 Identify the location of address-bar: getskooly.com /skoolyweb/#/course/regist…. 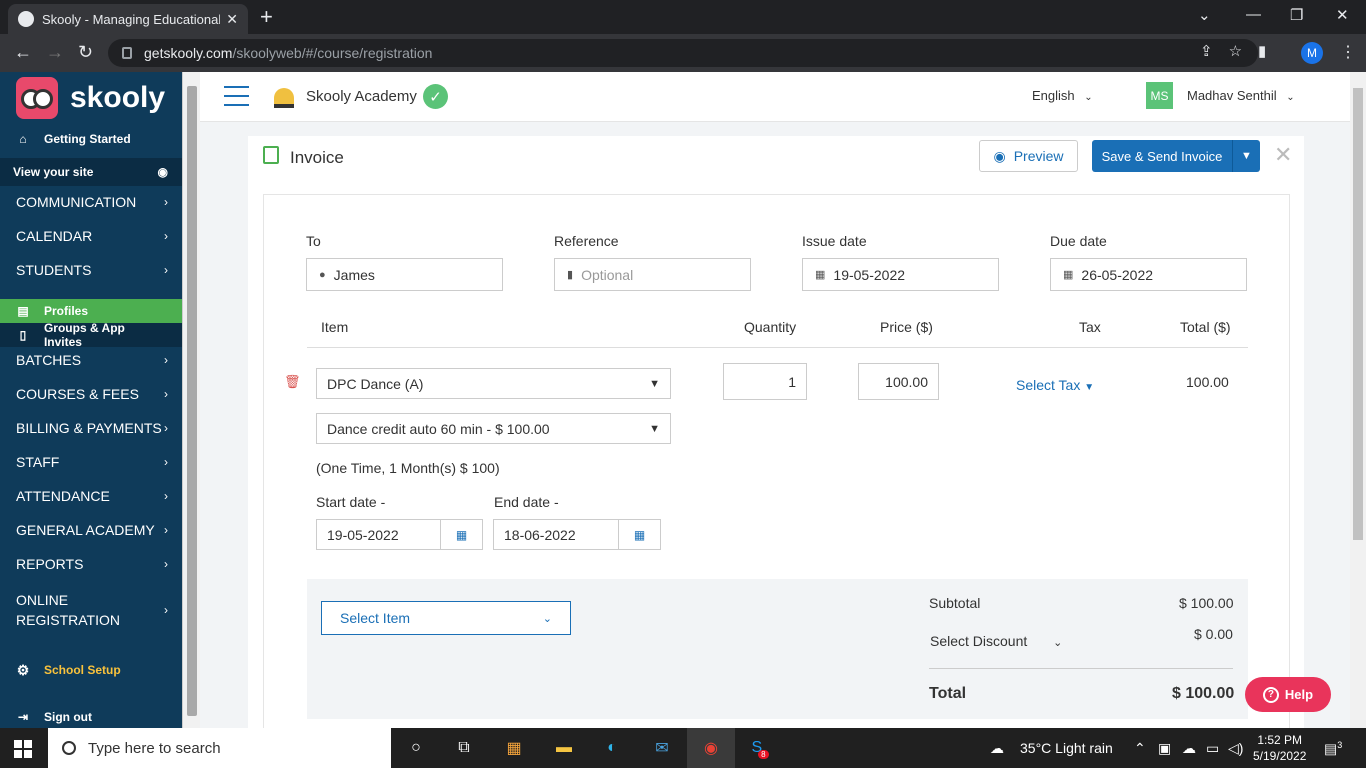
(683, 53).